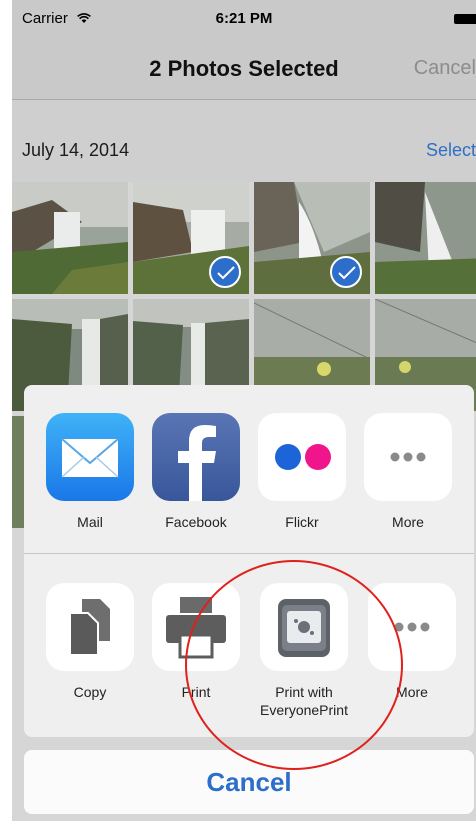  Describe the element at coordinates (302, 522) in the screenshot. I see `share-app-label: Flickr` at that location.